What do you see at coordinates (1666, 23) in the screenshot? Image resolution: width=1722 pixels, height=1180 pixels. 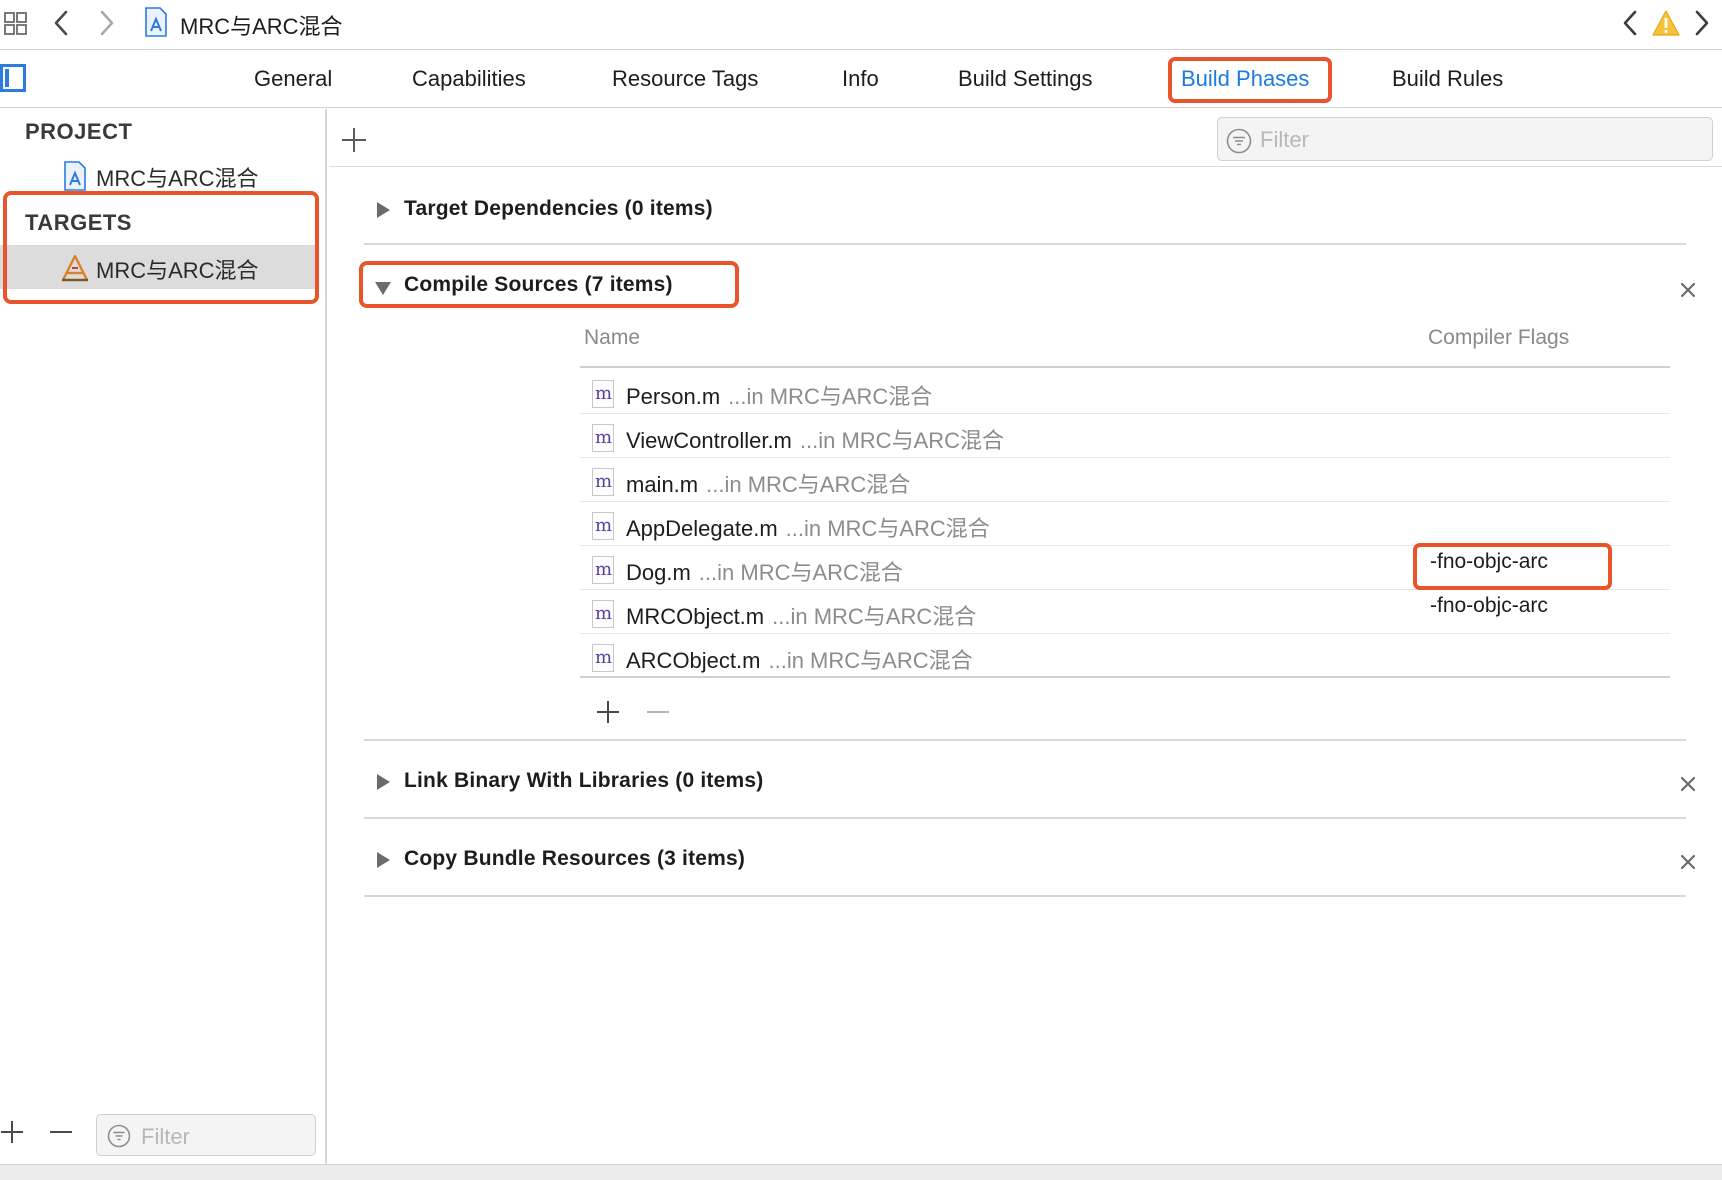 I see `warning-triangle-icon` at bounding box center [1666, 23].